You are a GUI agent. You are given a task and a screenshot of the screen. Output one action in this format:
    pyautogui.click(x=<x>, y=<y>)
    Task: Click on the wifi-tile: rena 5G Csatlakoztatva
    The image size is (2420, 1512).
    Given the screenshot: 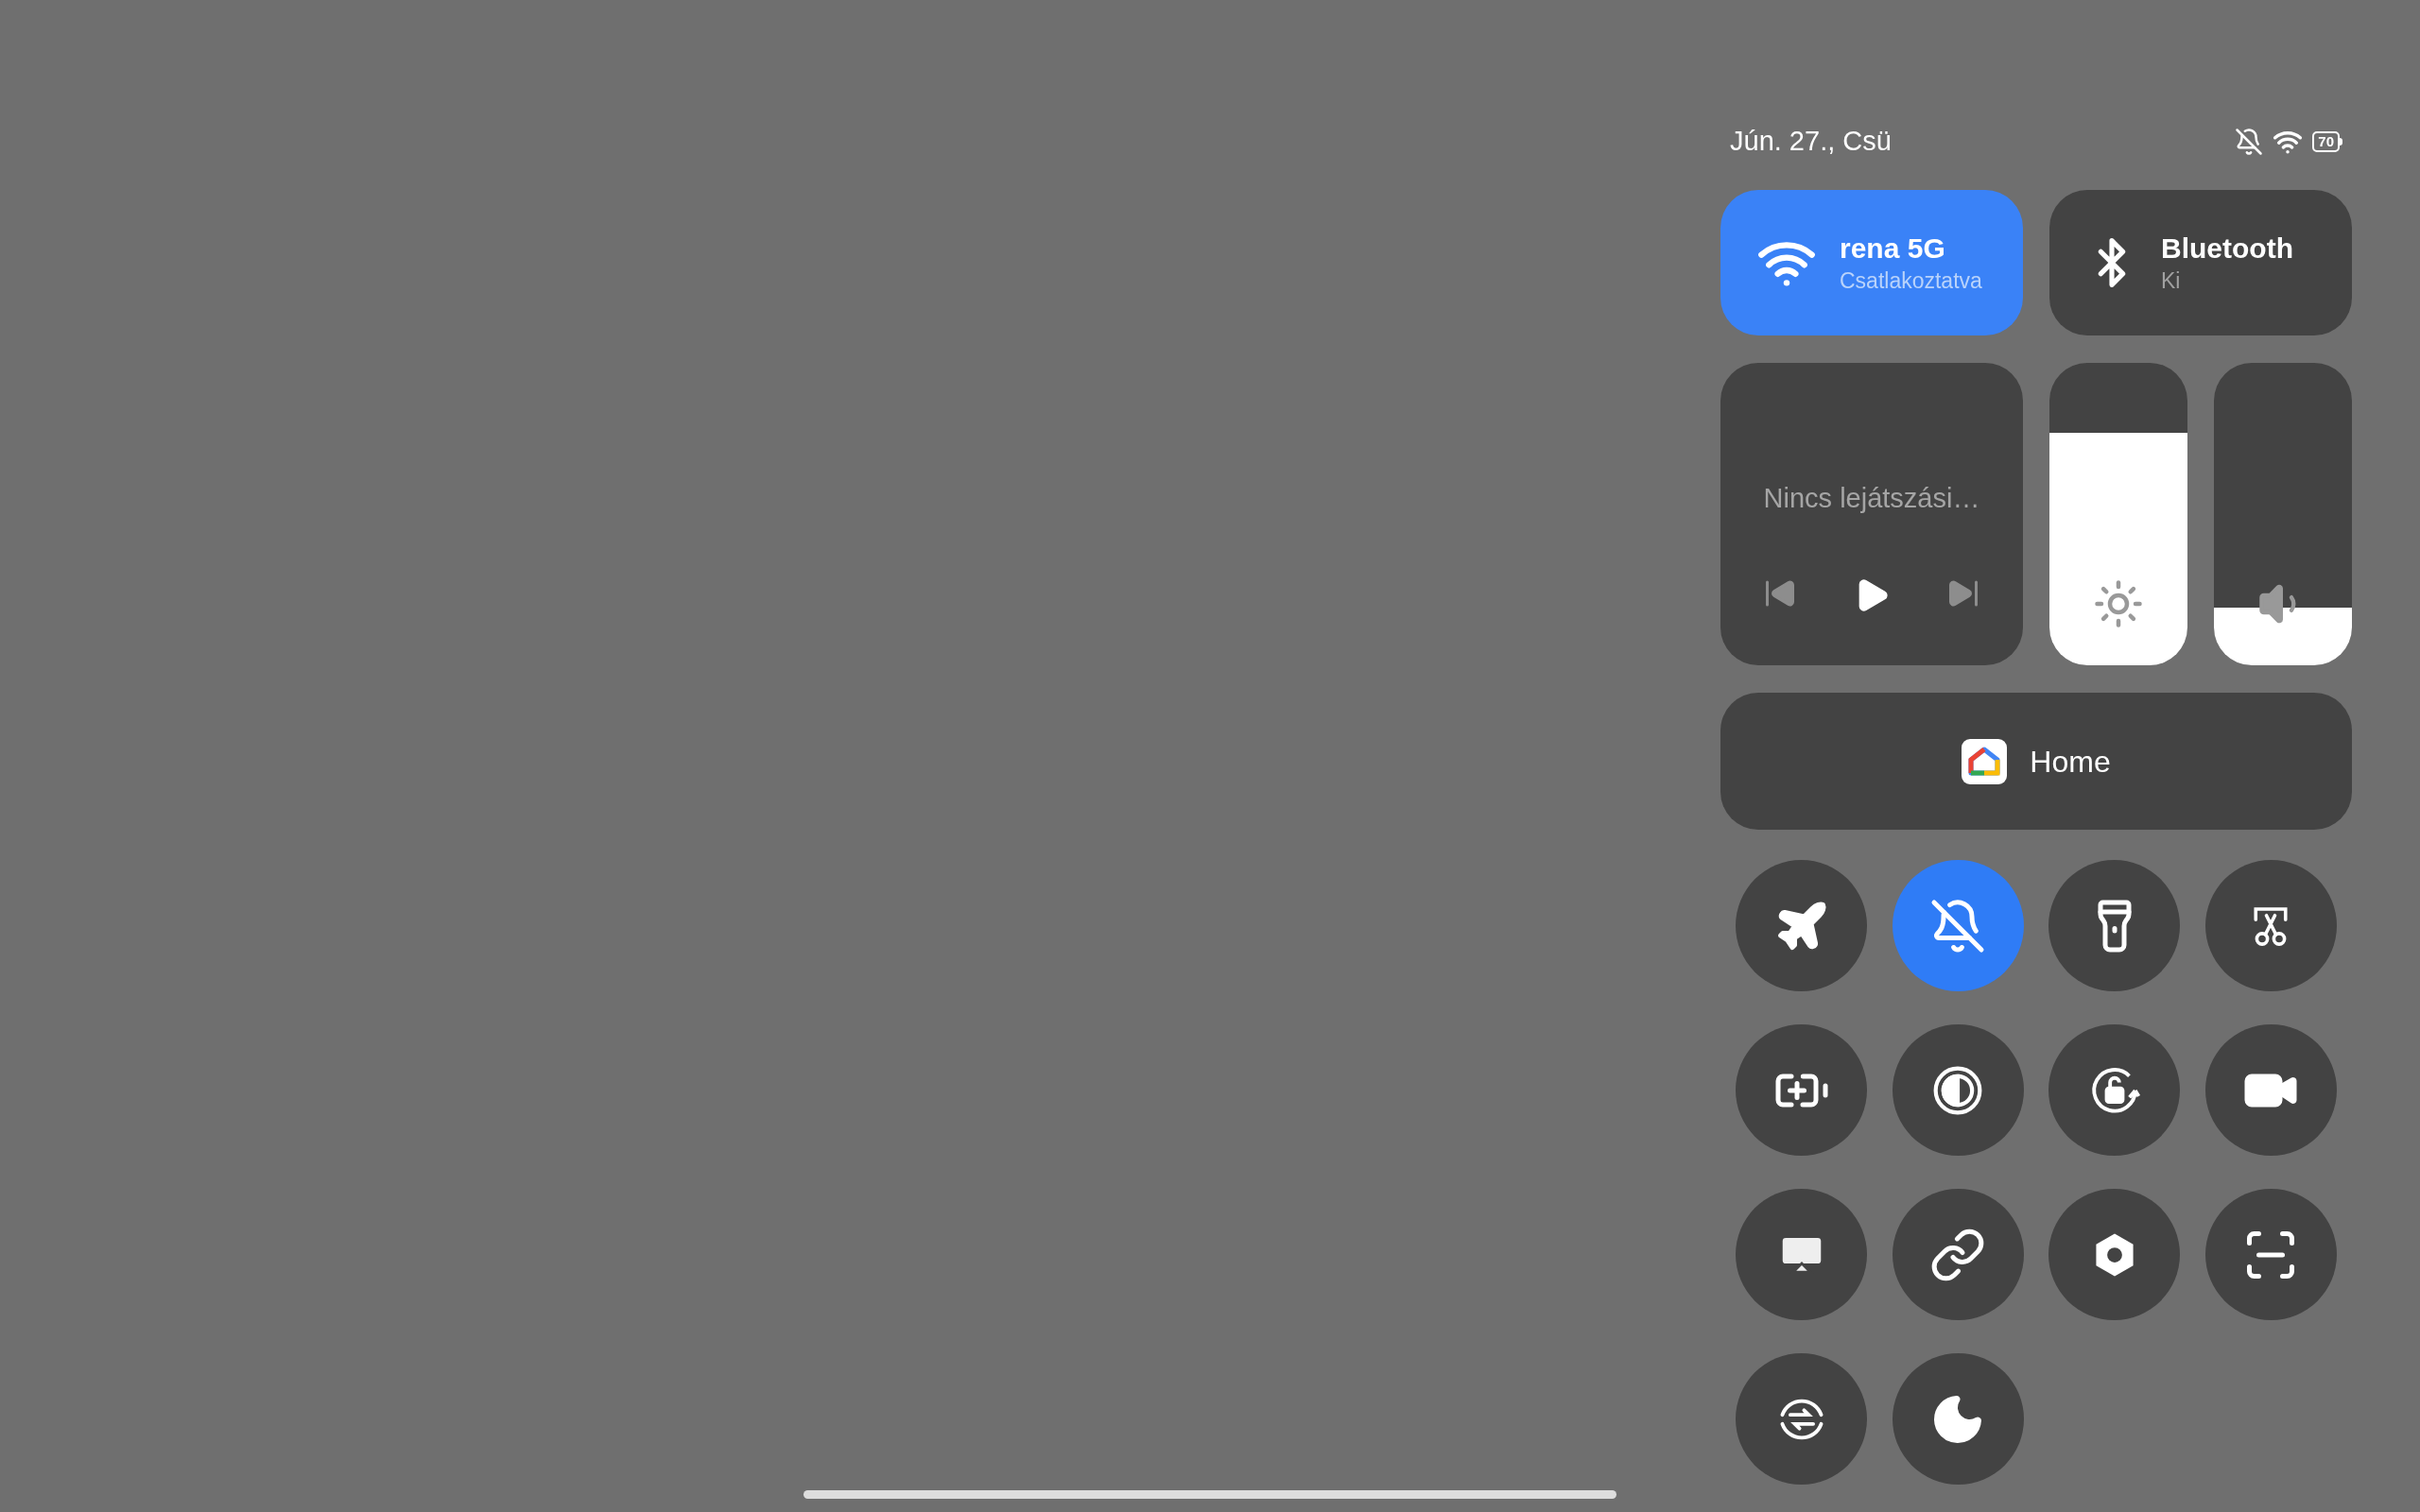 What is the action you would take?
    pyautogui.click(x=1872, y=262)
    